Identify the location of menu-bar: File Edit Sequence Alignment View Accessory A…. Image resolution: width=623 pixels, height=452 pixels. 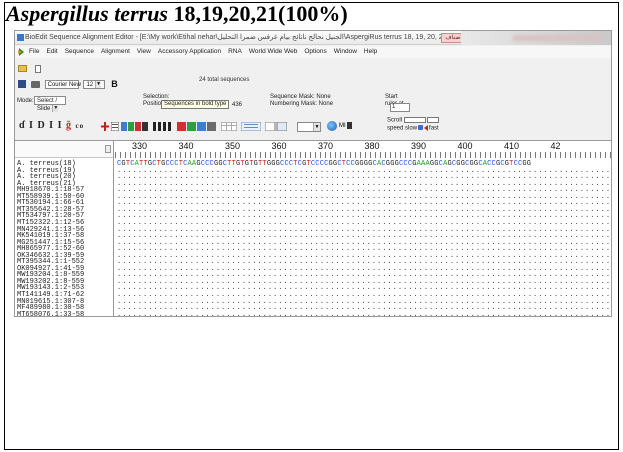
(313, 52).